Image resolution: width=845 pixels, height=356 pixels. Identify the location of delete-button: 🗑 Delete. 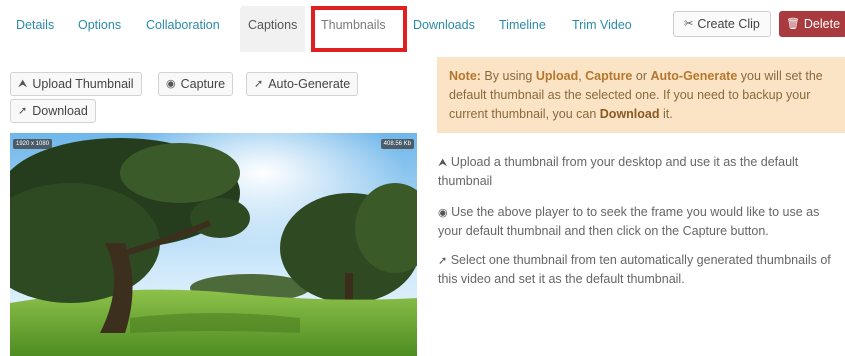
(812, 24).